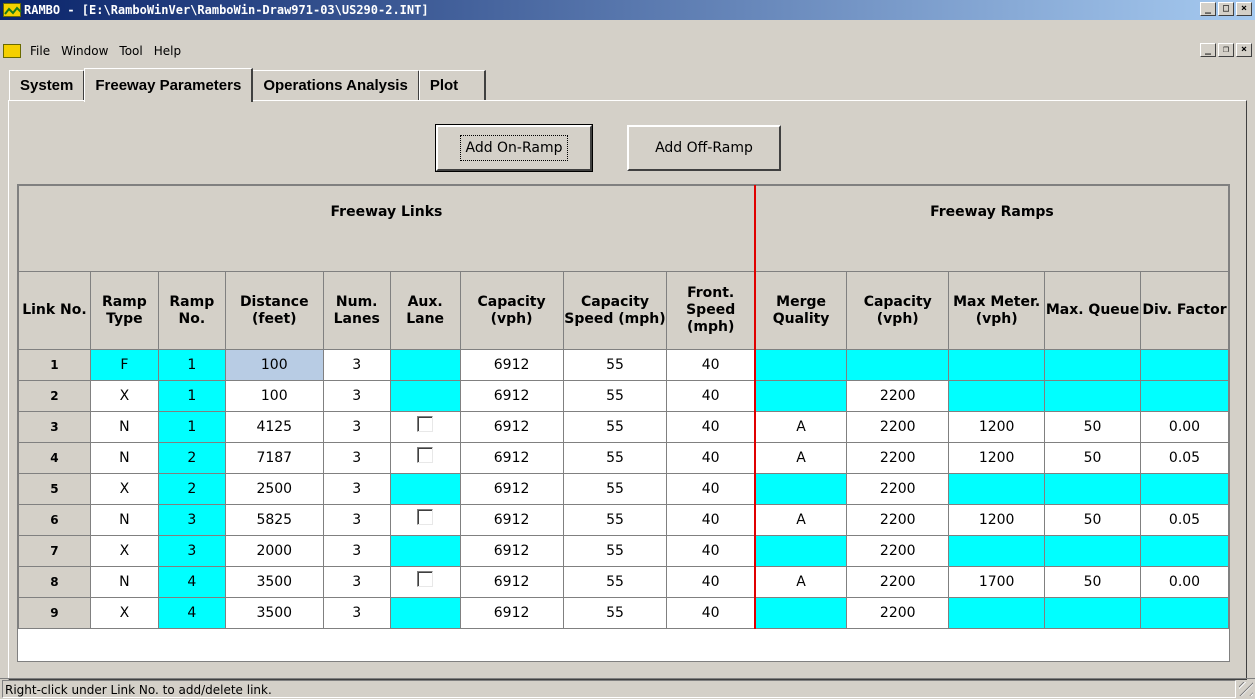 The image size is (1255, 699). Describe the element at coordinates (124, 365) in the screenshot. I see `ramp-type-cell: F` at that location.